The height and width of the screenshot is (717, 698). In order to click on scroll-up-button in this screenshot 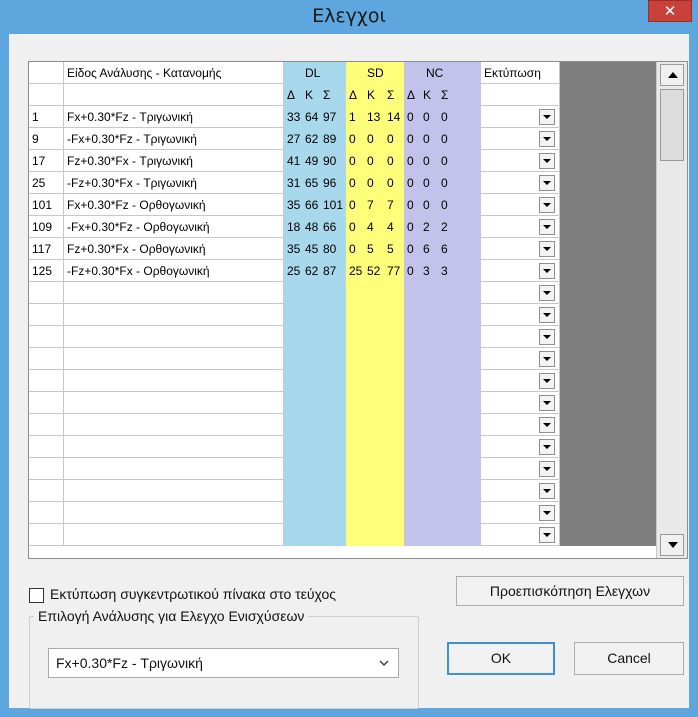, I will do `click(672, 75)`.